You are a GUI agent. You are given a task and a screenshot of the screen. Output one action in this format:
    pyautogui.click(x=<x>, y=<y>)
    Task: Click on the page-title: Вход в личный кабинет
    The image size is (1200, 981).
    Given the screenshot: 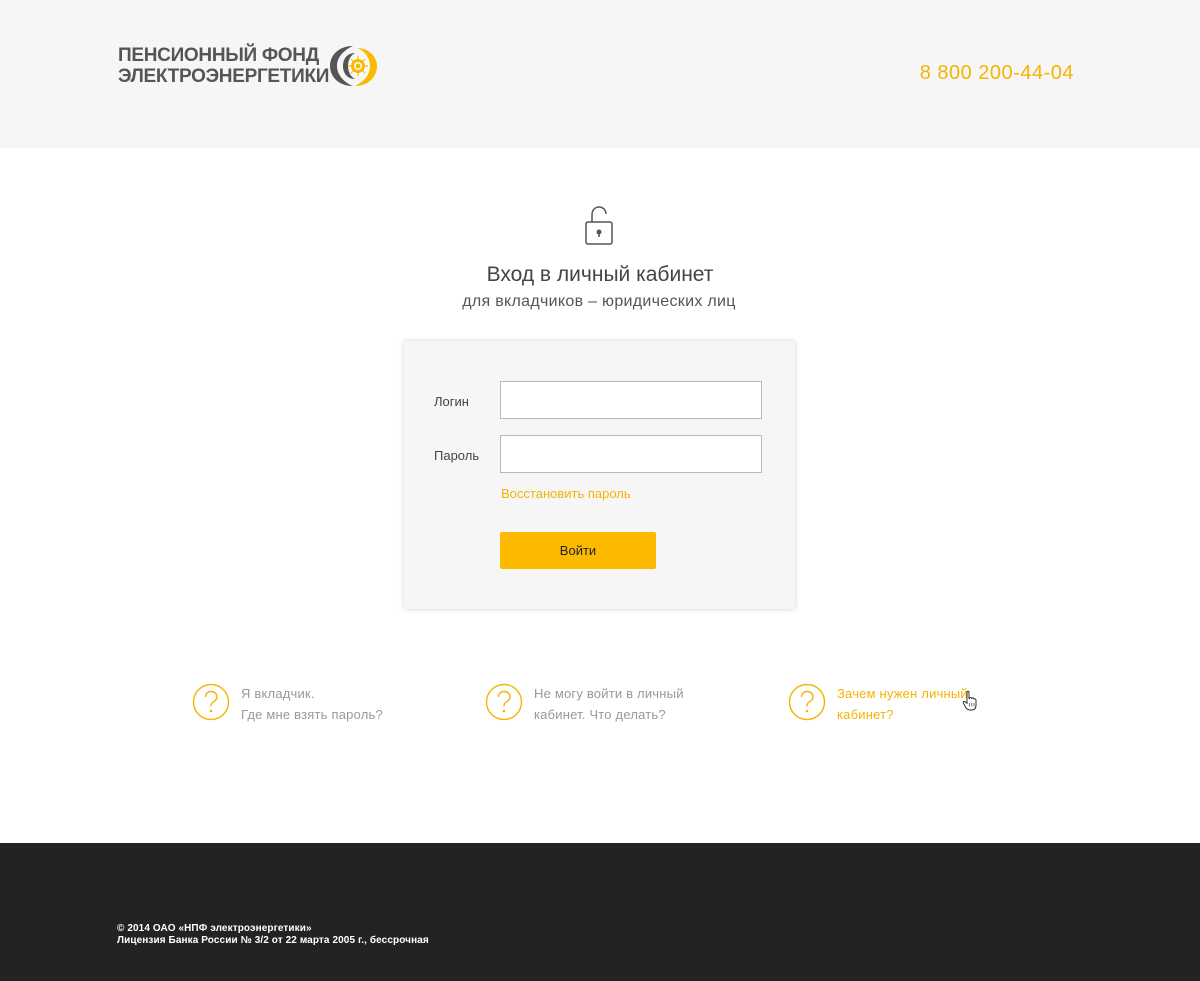 What is the action you would take?
    pyautogui.click(x=600, y=274)
    